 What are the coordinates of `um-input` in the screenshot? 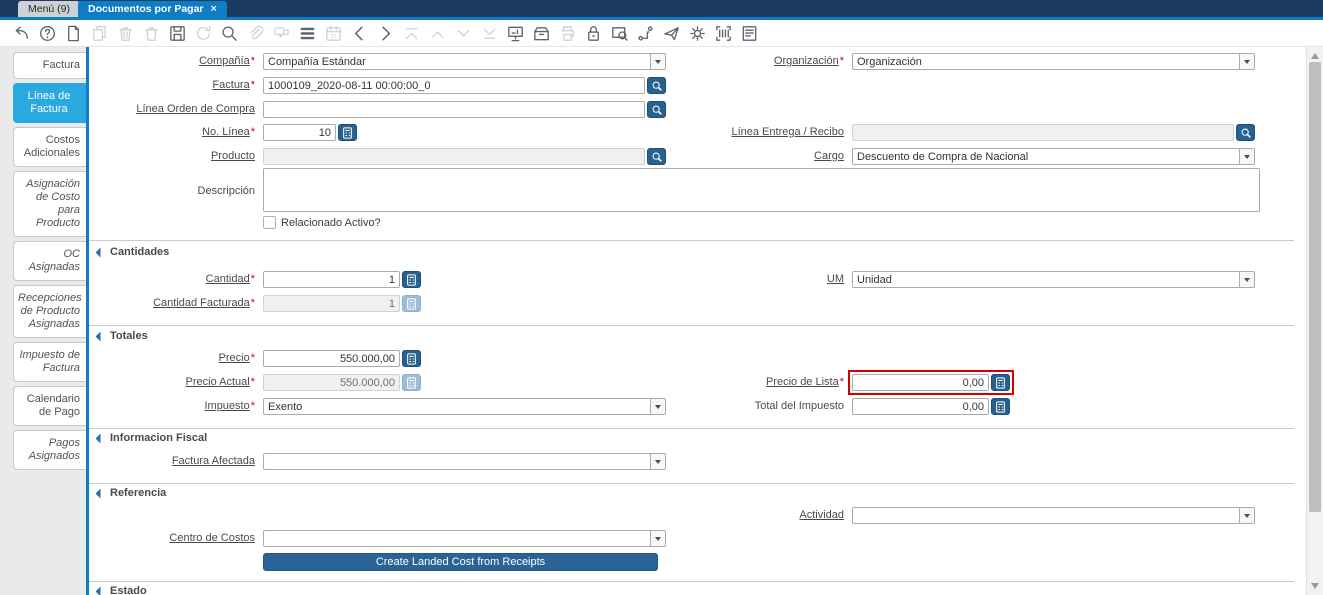 It's located at (1045, 279).